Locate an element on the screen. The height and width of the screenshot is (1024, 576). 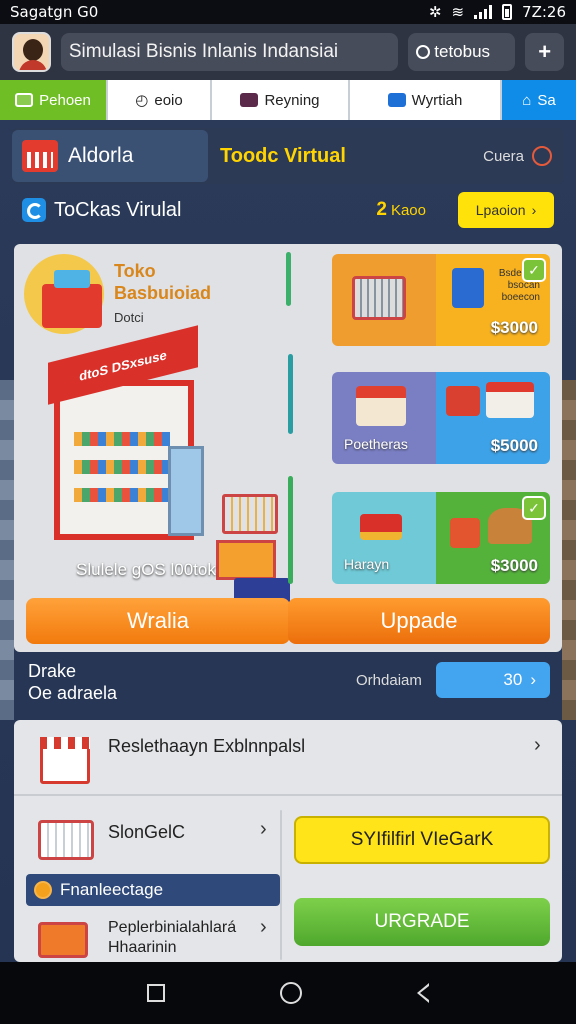
item-left: Harayn is located at coordinates (384, 538).